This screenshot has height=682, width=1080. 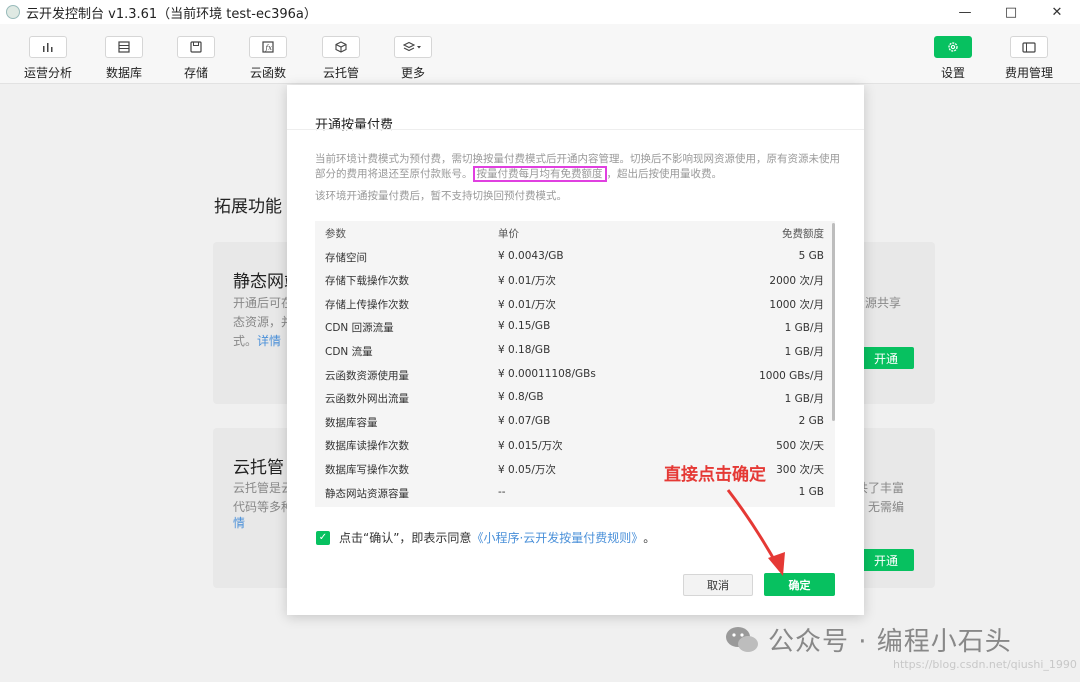 I want to click on cell-param: 存储下载操作次数, so click(x=367, y=281).